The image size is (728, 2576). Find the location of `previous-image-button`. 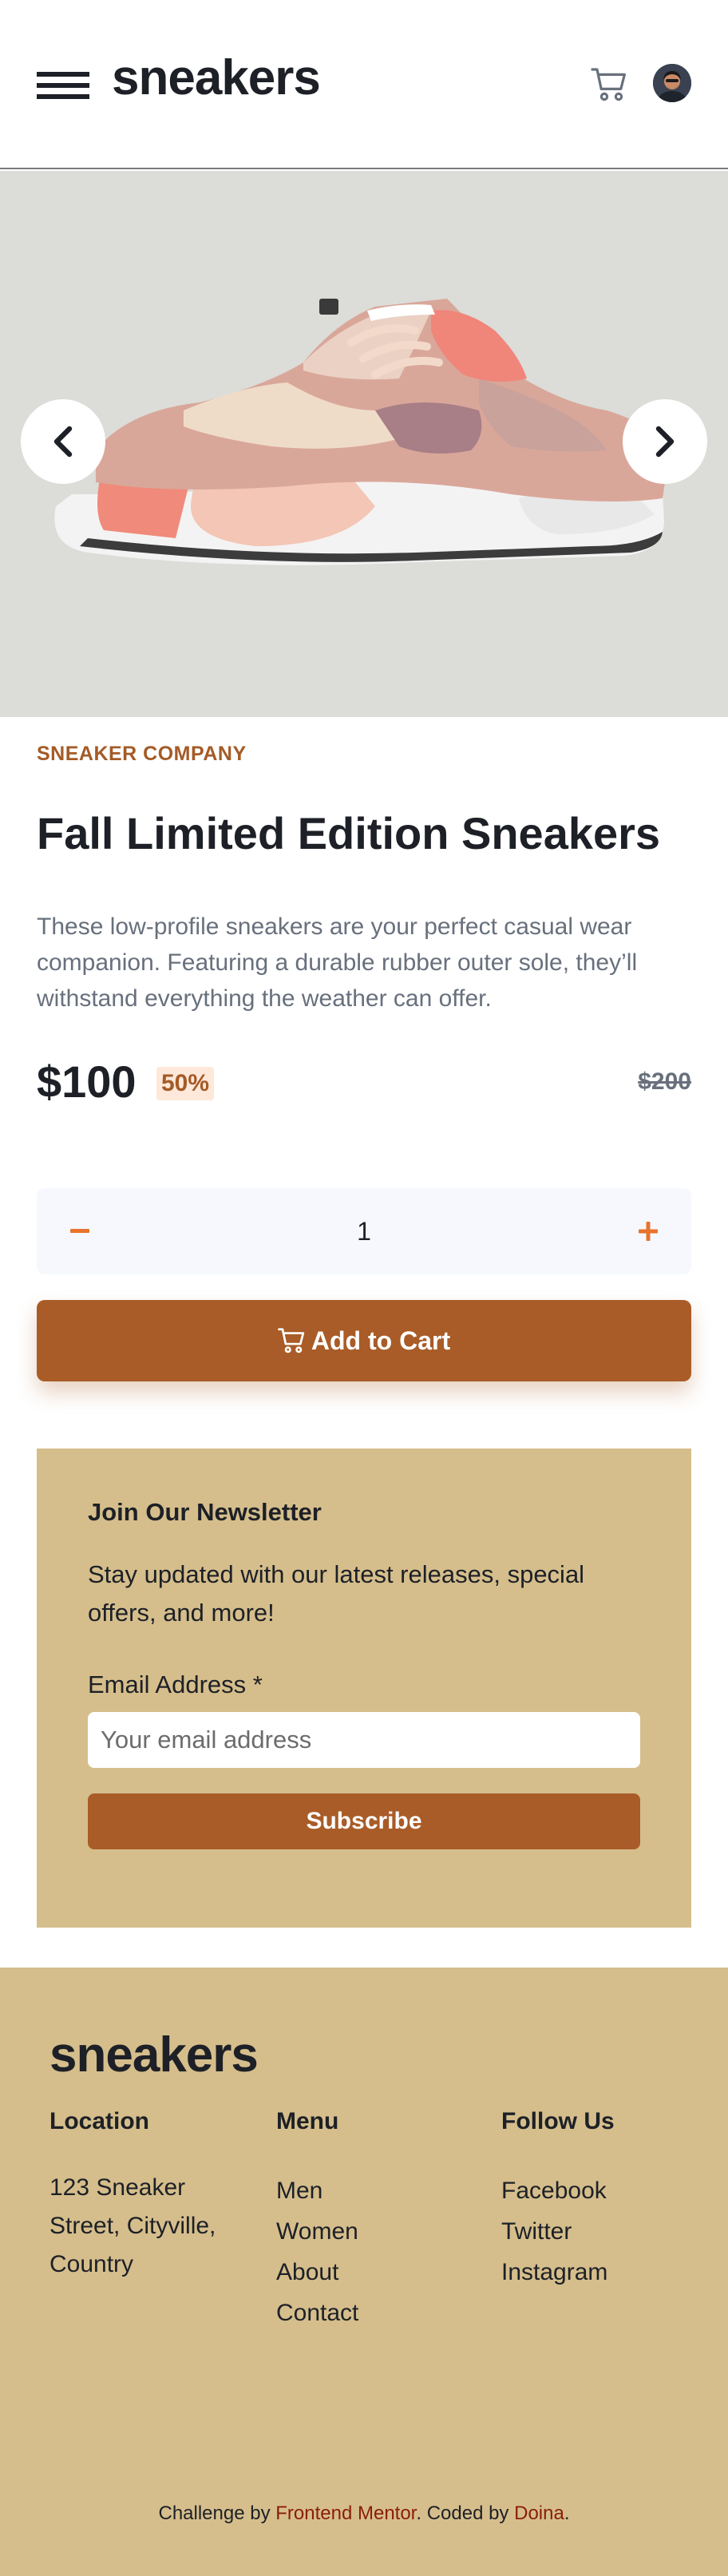

previous-image-button is located at coordinates (63, 441).